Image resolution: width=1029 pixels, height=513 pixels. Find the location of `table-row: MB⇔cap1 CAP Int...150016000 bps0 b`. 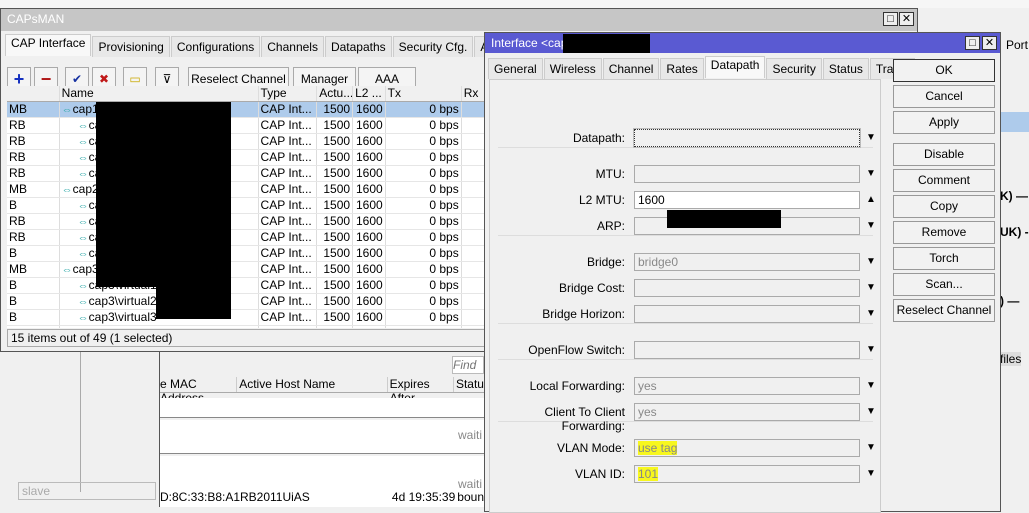

table-row: MB⇔cap1 CAP Int...150016000 bps0 b is located at coordinates (246, 109).